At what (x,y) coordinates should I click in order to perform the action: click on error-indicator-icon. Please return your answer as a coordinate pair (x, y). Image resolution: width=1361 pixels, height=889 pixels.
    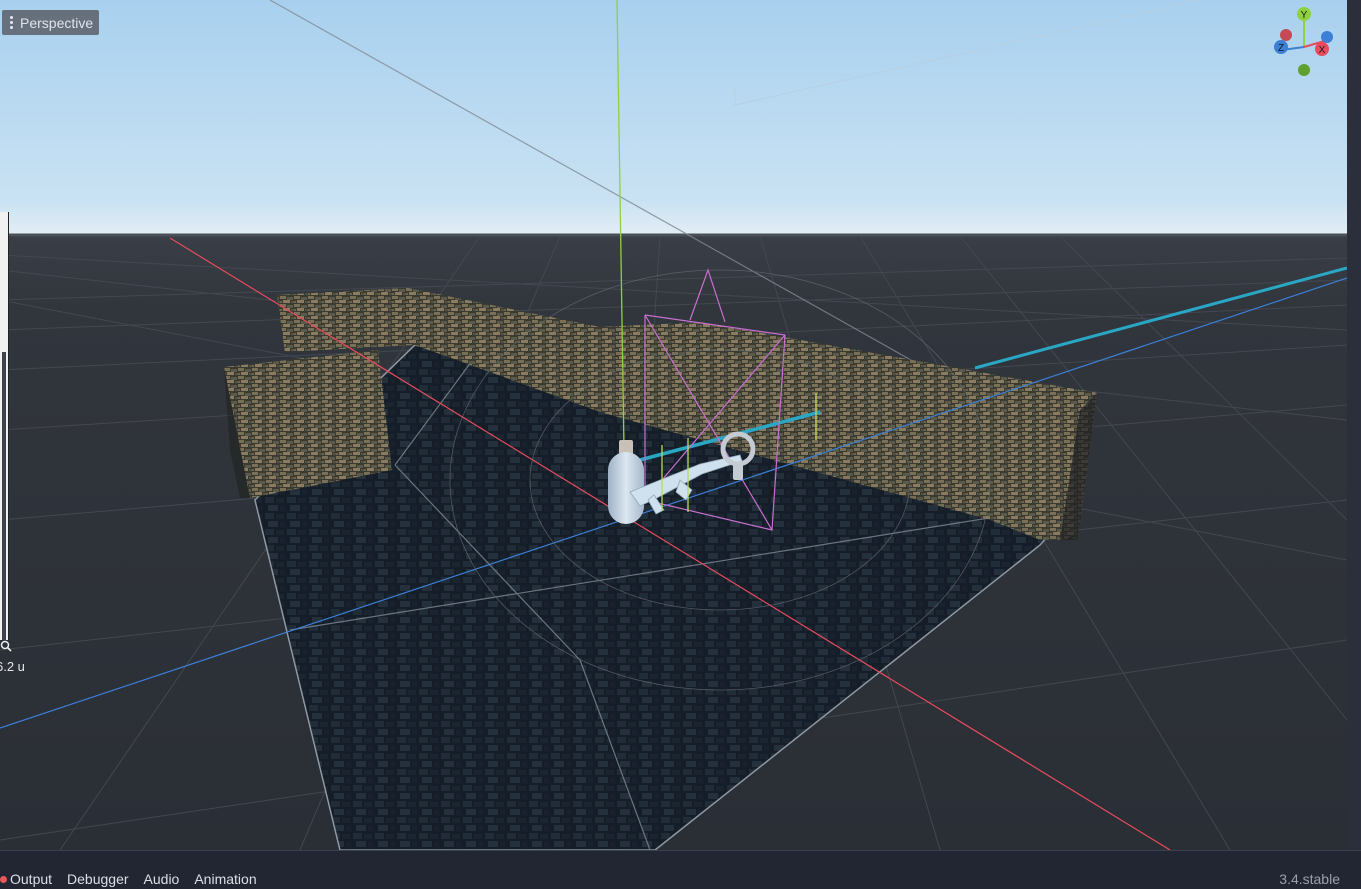
    Looking at the image, I should click on (3, 879).